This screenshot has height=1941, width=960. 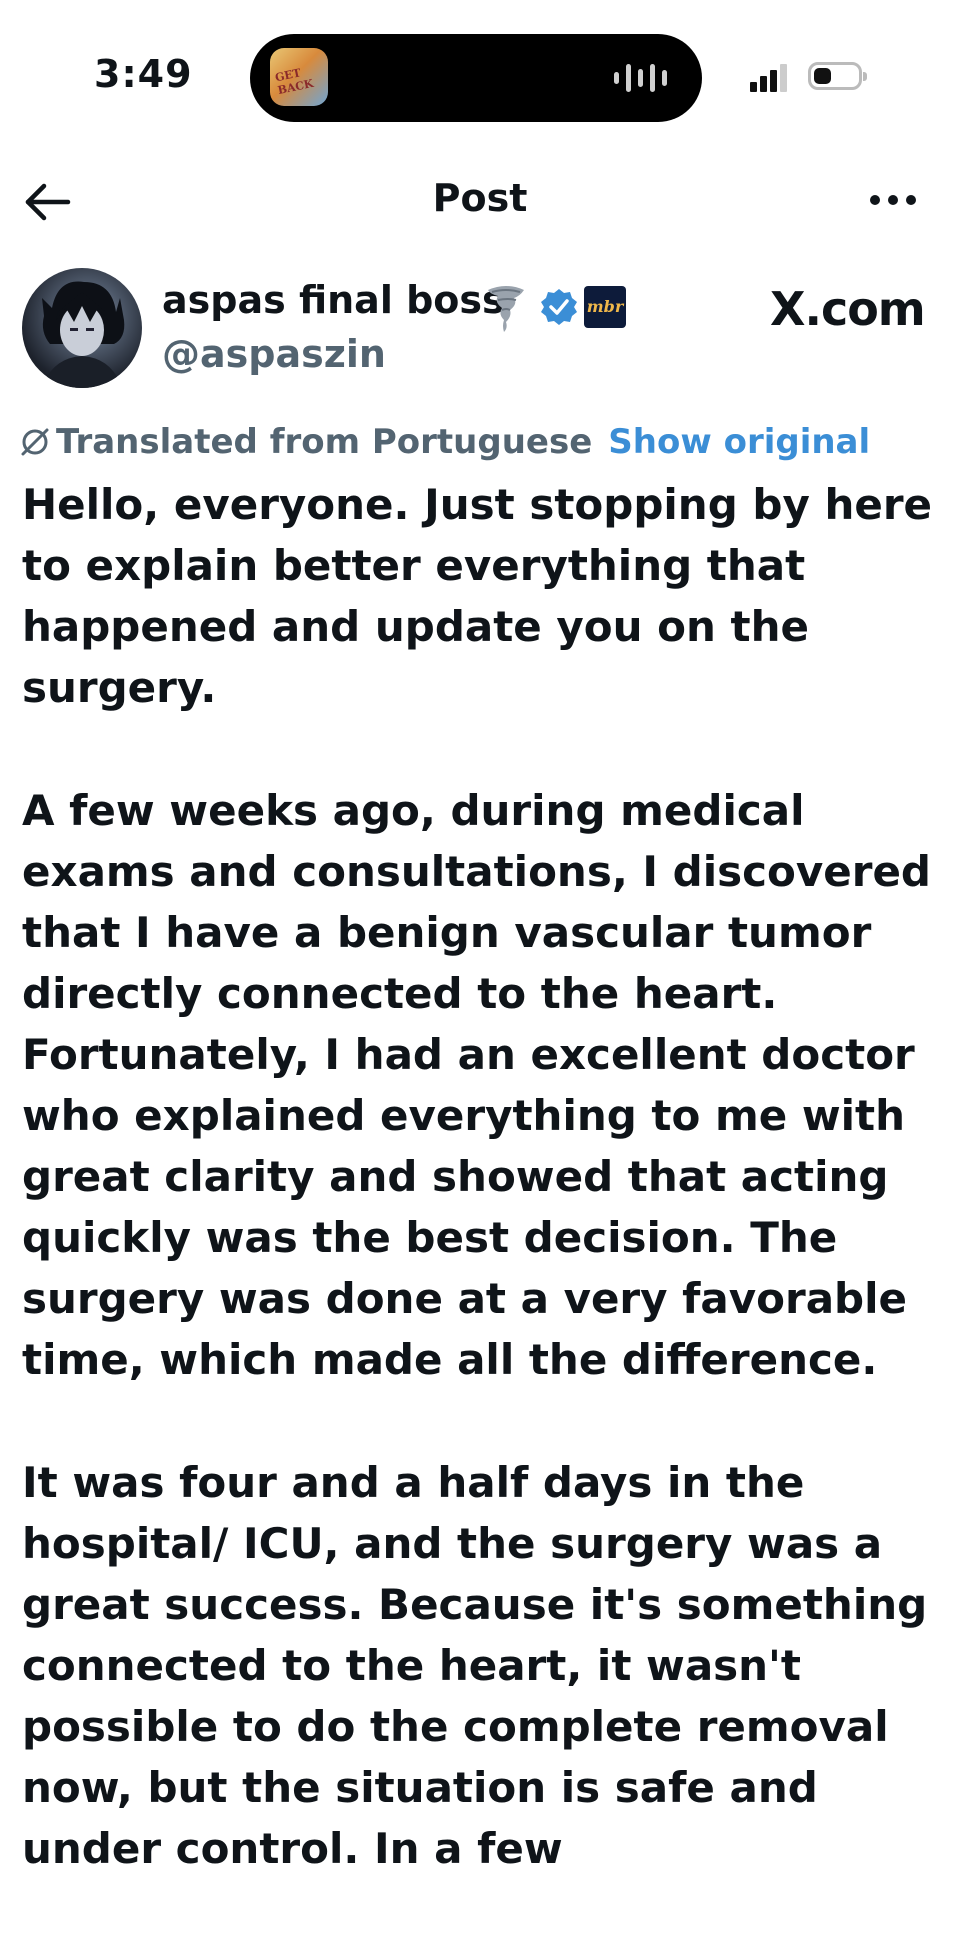 What do you see at coordinates (643, 78) in the screenshot?
I see `audio-wave-icon` at bounding box center [643, 78].